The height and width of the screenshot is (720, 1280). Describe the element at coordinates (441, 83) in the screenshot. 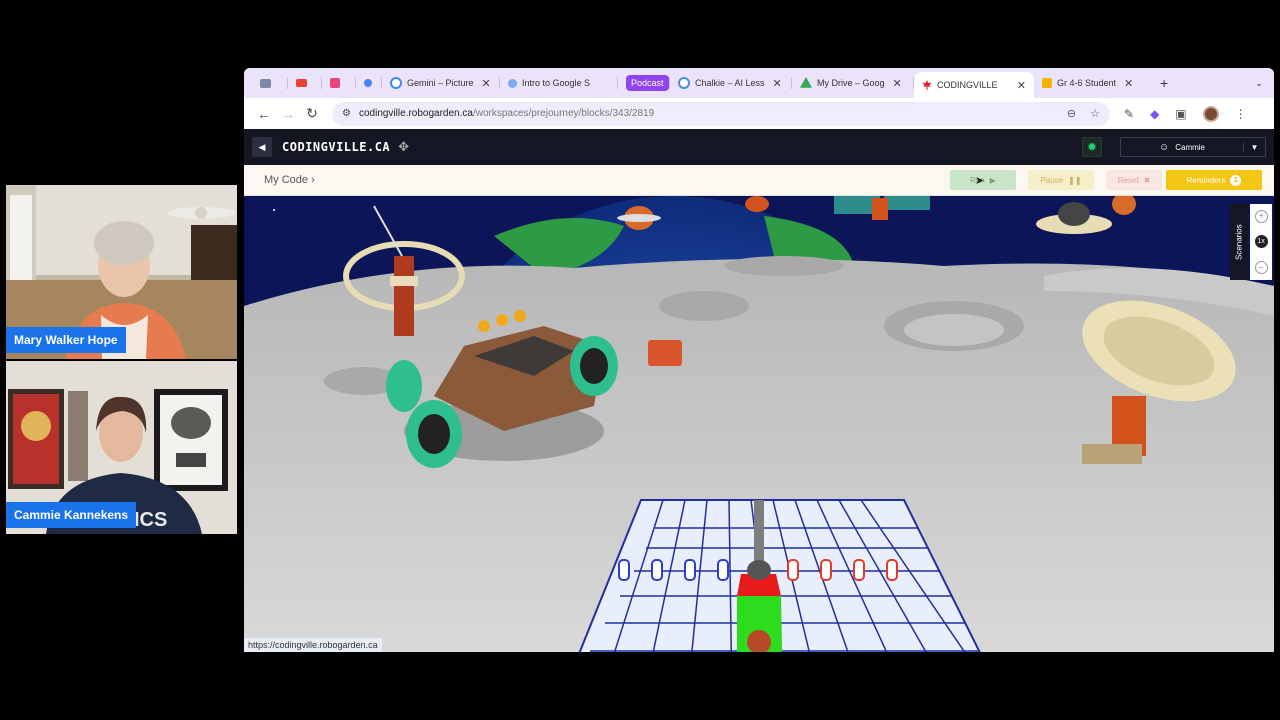

I see `tab-gemini: Gemini – Picture ✕` at that location.